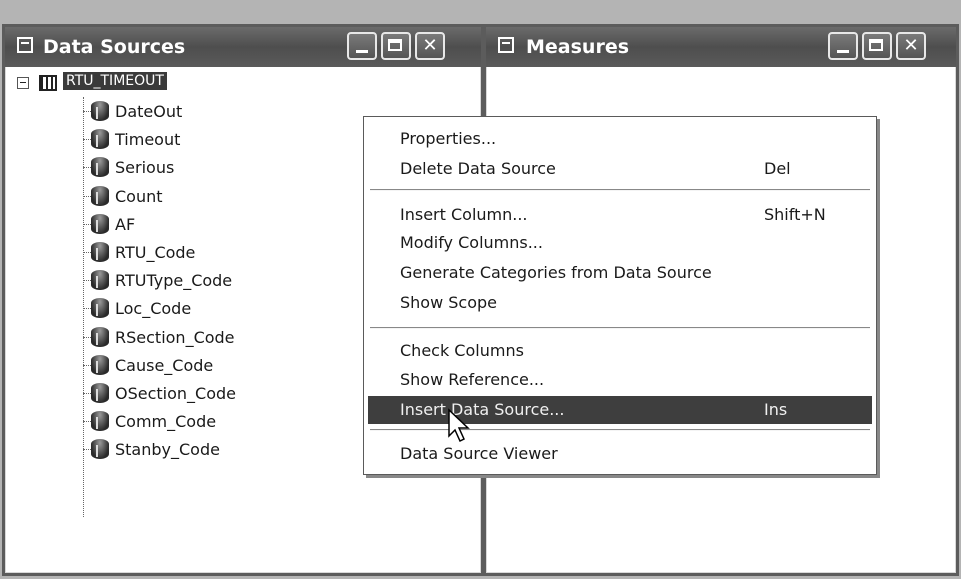  I want to click on menu-item-label: Generate Categories from Data Source, so click(556, 272).